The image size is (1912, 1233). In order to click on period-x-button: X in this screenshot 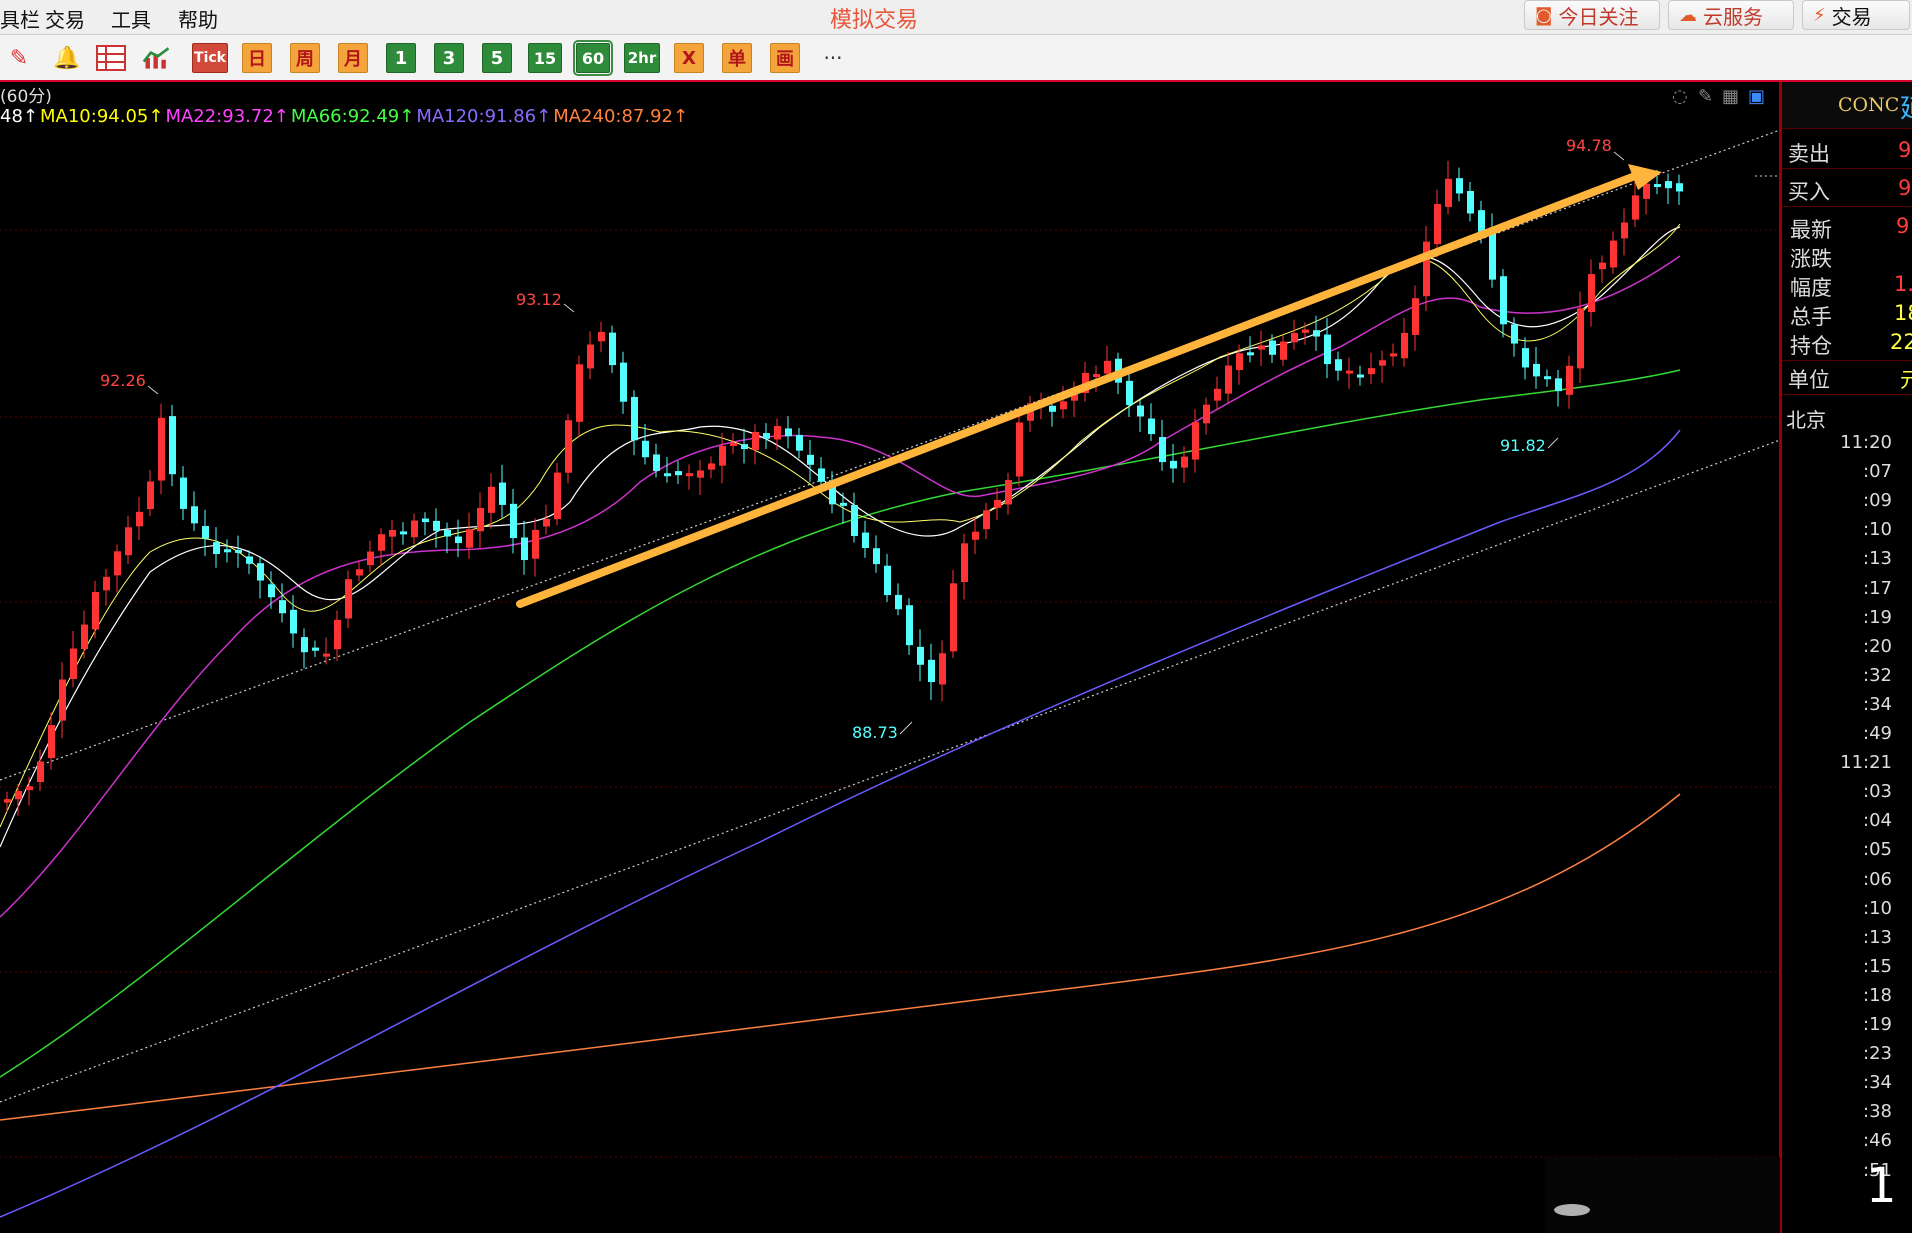, I will do `click(689, 58)`.